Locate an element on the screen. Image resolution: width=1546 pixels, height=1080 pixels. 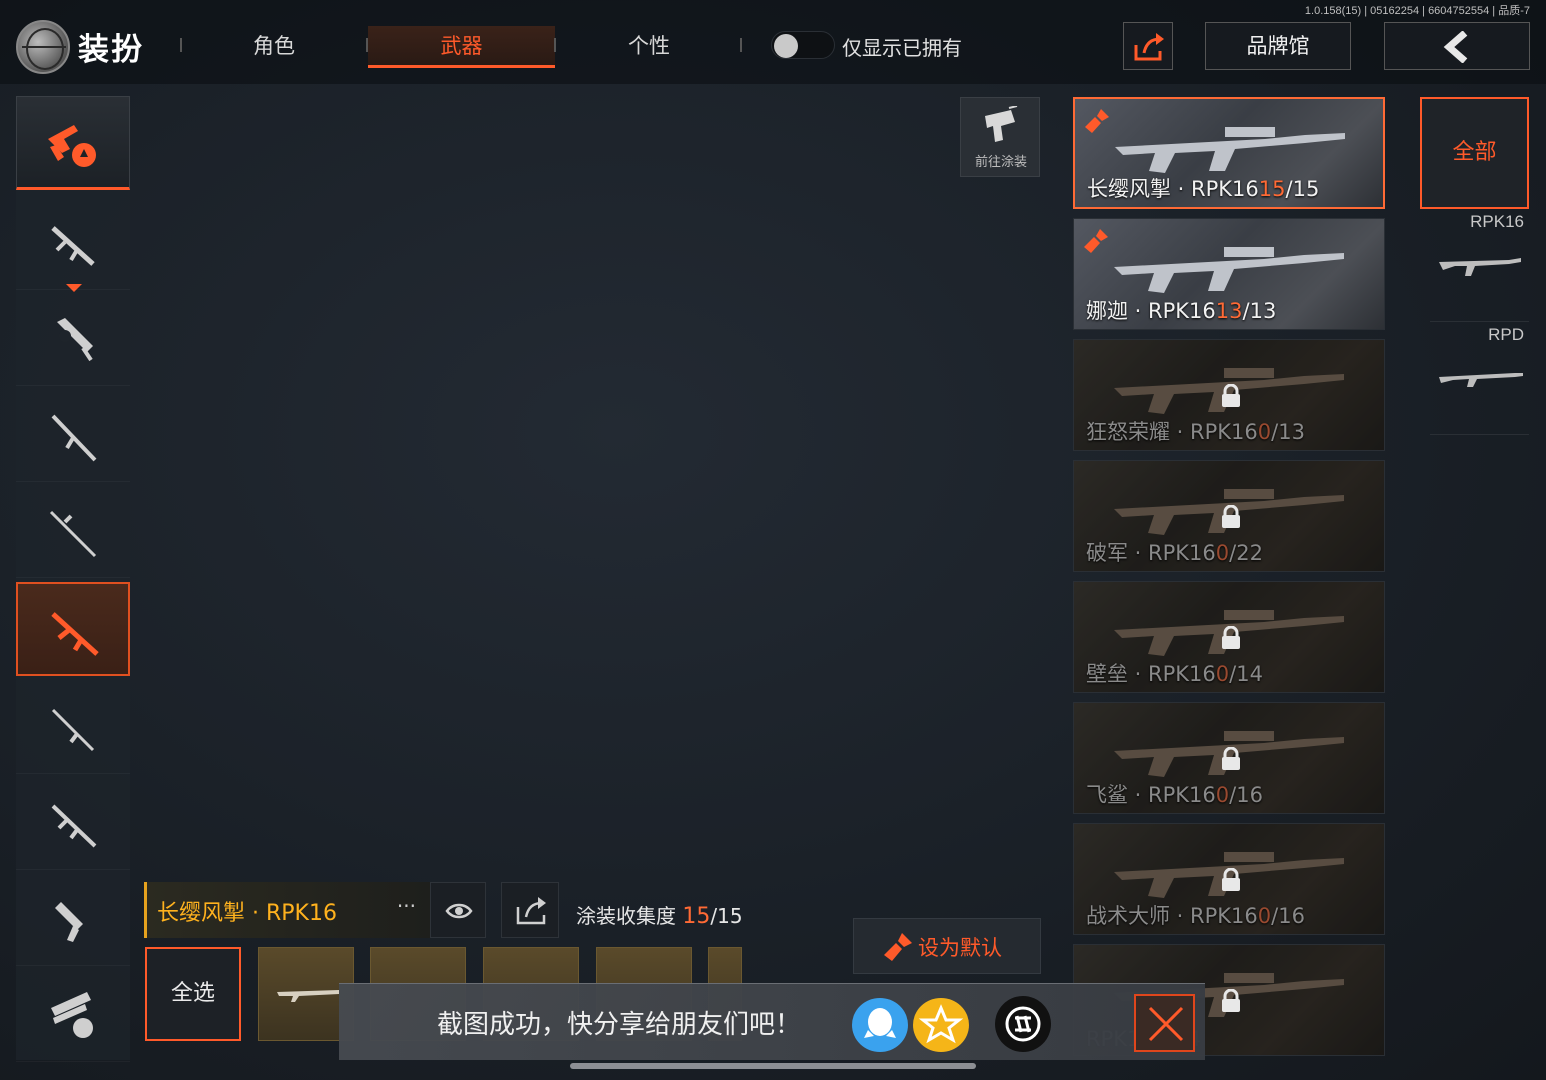
rifle-icon is located at coordinates (74, 826).